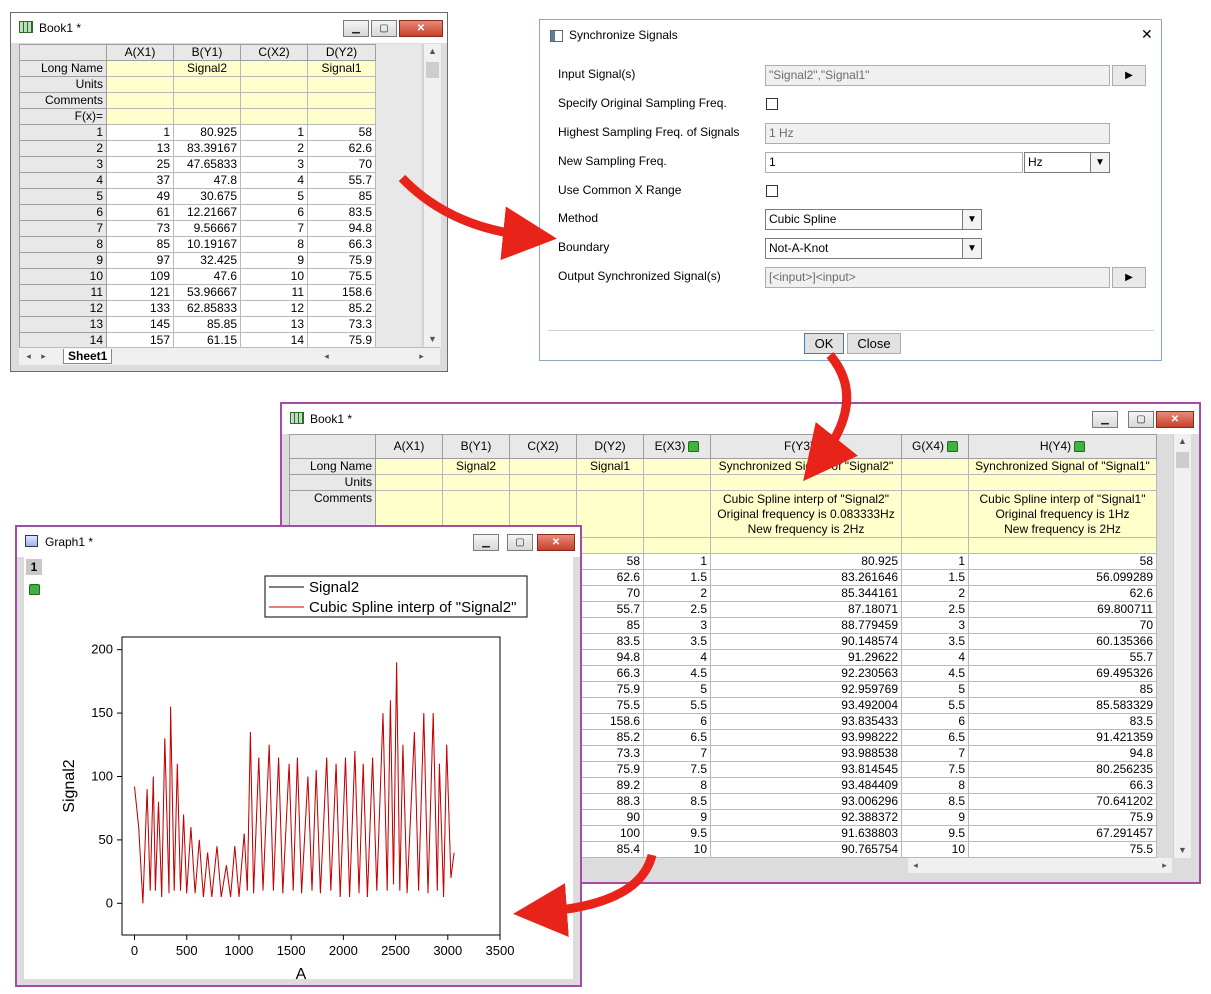  I want to click on data-cell: 1.5, so click(677, 577).